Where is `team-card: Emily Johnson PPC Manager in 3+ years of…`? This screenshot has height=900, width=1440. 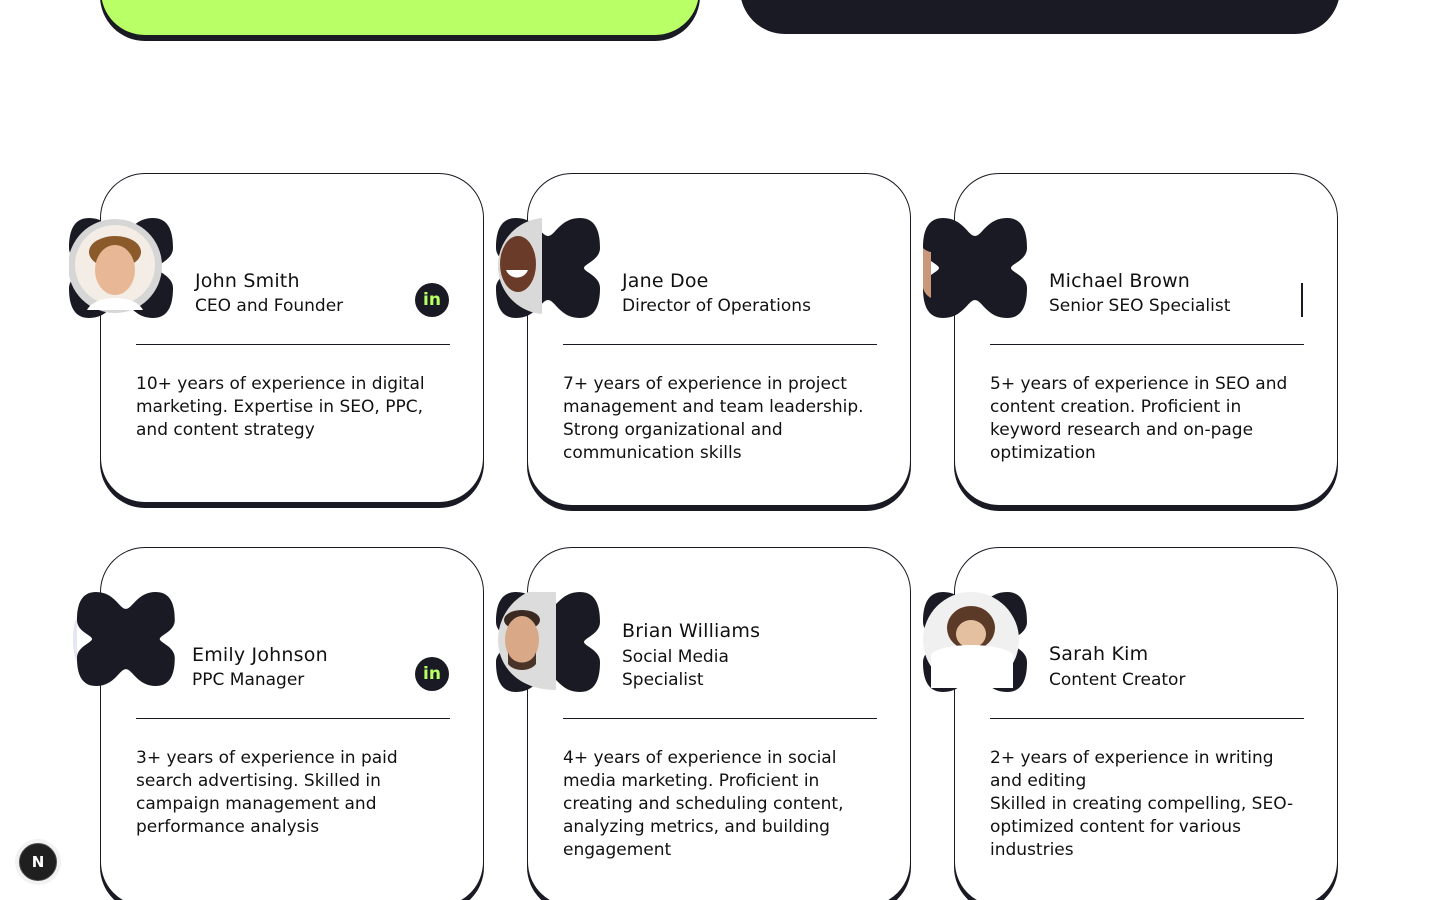
team-card: Emily Johnson PPC Manager in 3+ years of… is located at coordinates (278, 723).